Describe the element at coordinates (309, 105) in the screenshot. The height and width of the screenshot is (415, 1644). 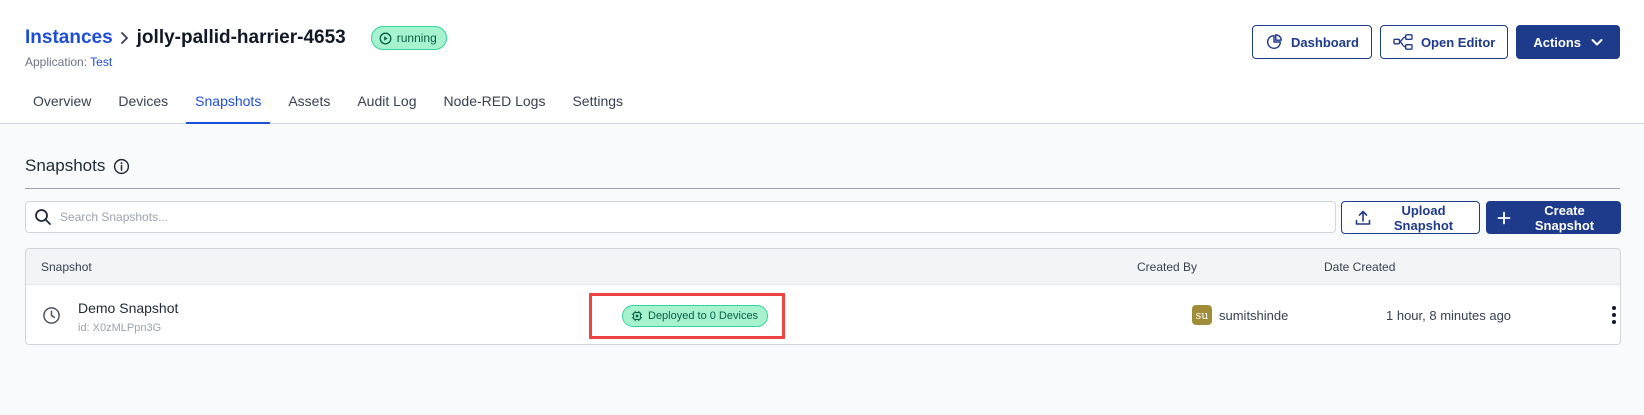
I see `tab-assets: Assets` at that location.